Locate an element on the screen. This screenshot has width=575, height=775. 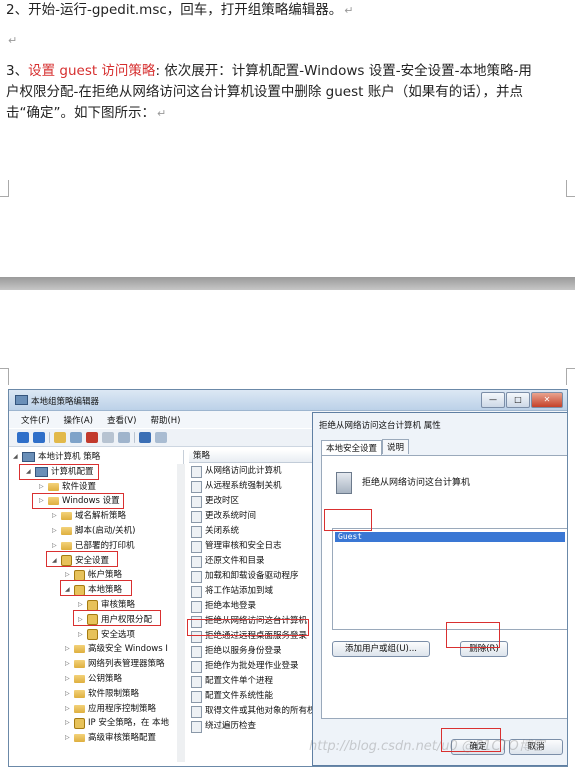
policy-row: 配置文件系统性能 is located at coordinates (232, 696).